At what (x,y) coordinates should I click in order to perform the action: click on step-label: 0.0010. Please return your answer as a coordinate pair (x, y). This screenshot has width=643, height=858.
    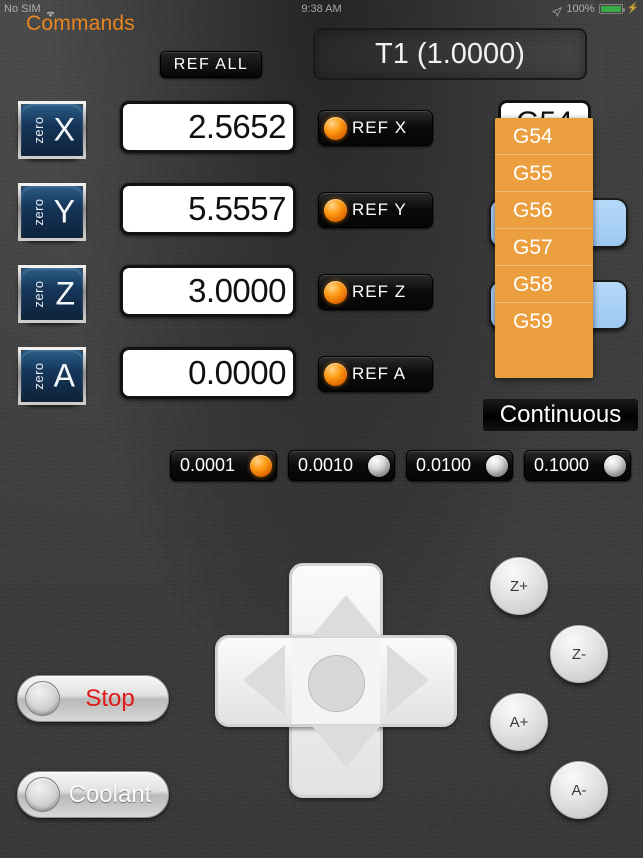
    Looking at the image, I should click on (326, 465).